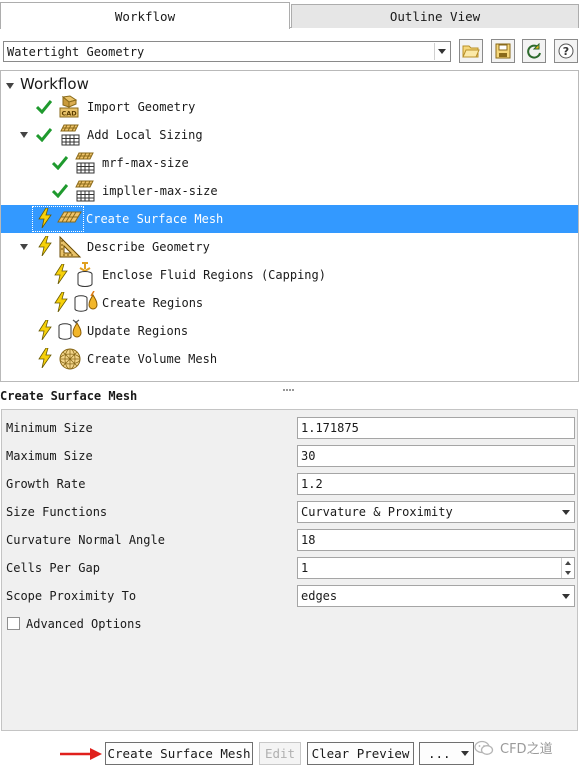 This screenshot has width=579, height=773. Describe the element at coordinates (436, 540) in the screenshot. I see `curvature-normal-angle-input: 18` at that location.